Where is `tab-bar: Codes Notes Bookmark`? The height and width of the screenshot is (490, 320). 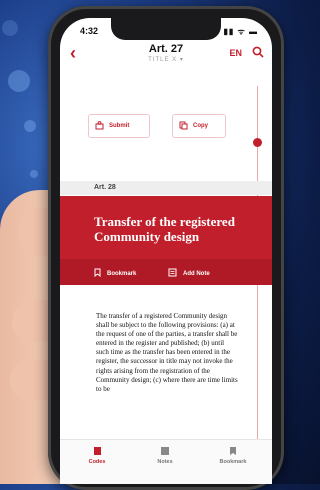
tab-bar: Codes Notes Bookmark is located at coordinates (166, 461).